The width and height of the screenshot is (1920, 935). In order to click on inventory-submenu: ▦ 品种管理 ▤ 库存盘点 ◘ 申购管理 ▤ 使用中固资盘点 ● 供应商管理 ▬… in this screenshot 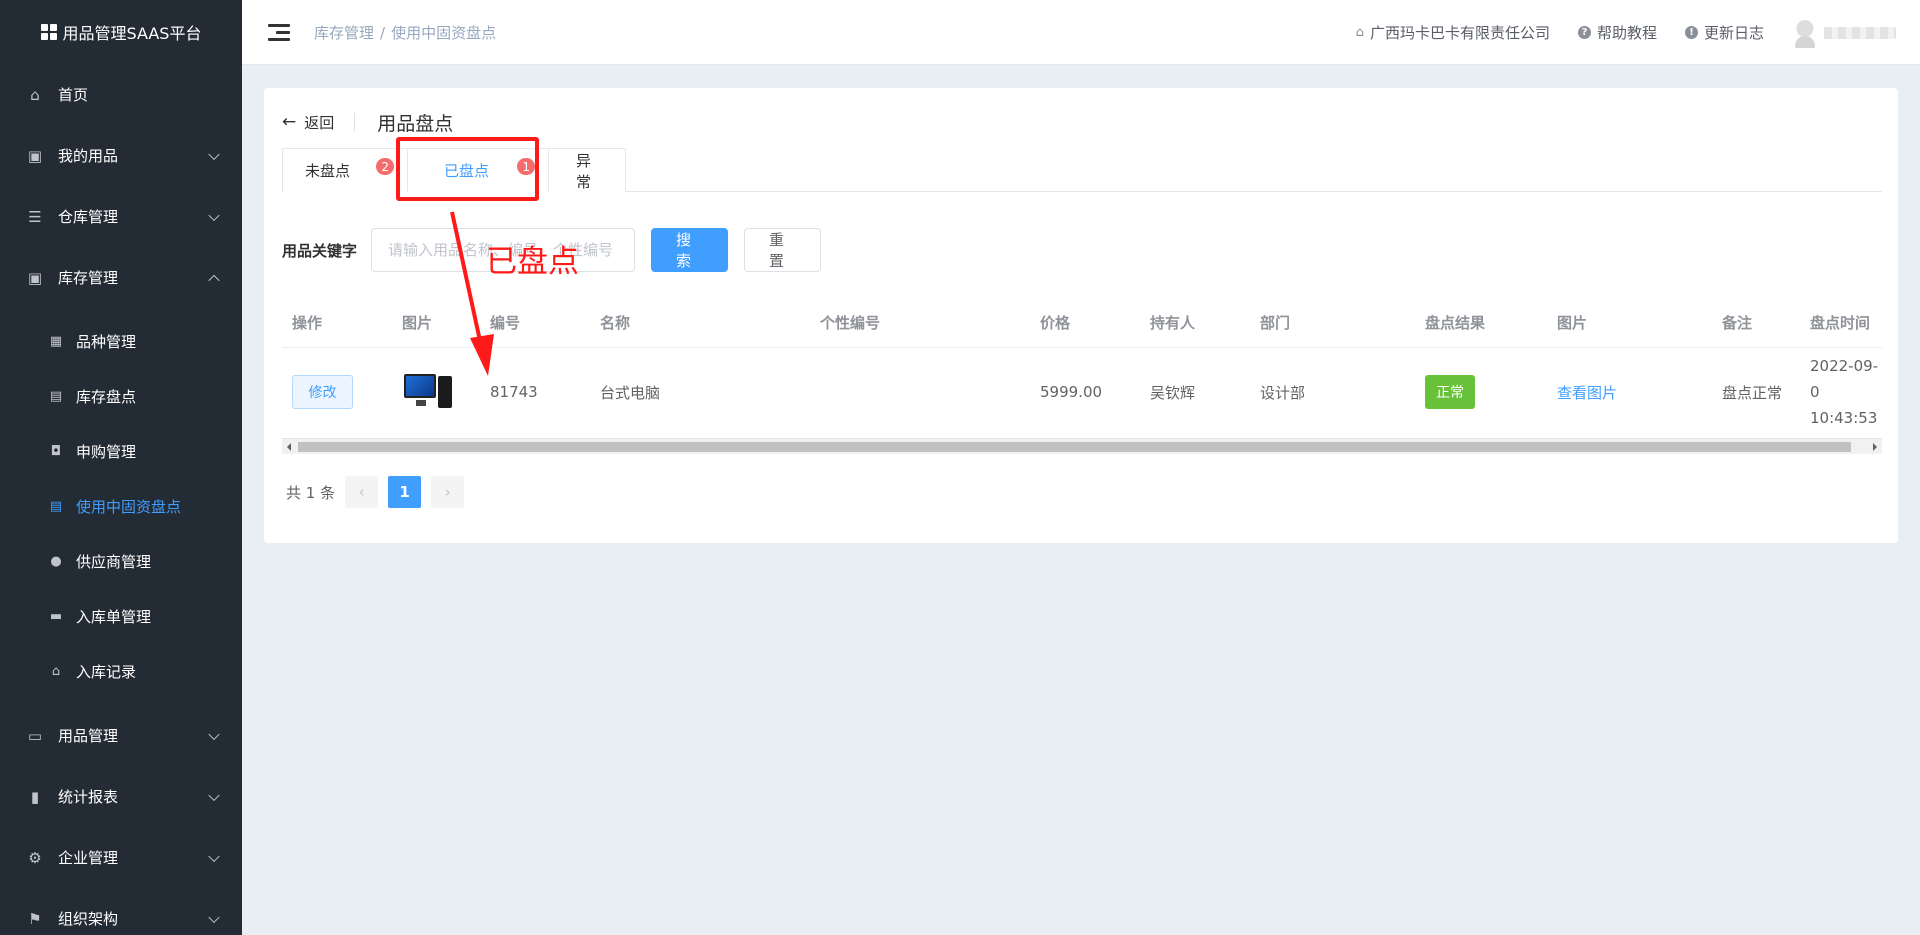, I will do `click(121, 506)`.